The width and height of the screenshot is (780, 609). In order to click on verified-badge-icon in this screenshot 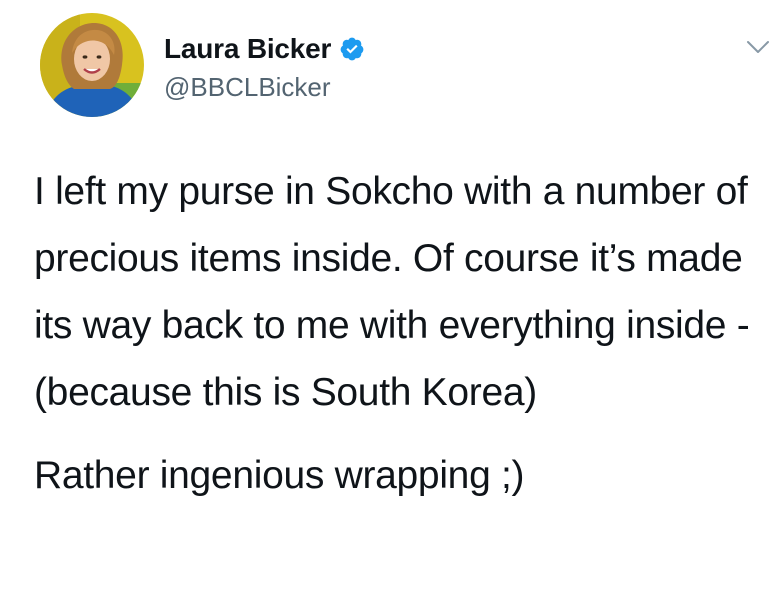, I will do `click(352, 49)`.